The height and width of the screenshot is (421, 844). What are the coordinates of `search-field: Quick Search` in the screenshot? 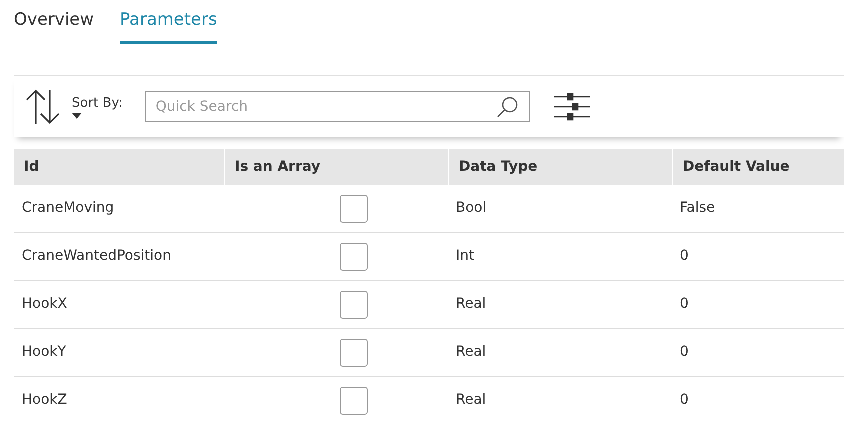 It's located at (337, 106).